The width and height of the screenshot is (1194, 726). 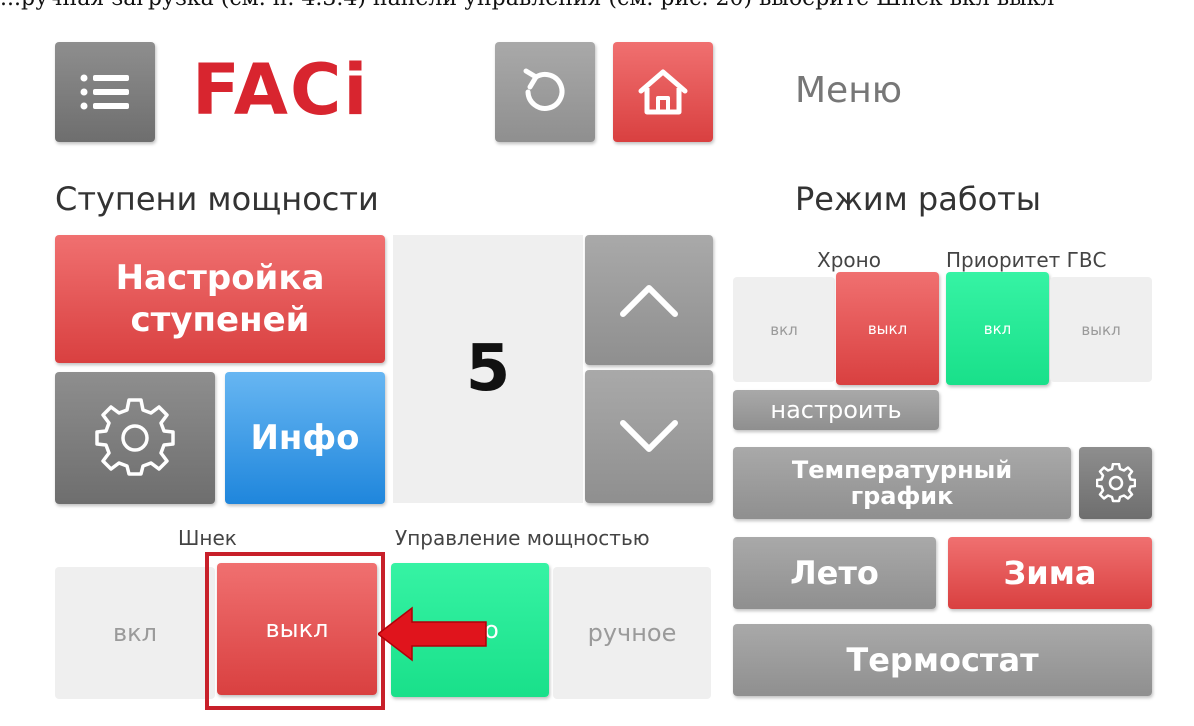 I want to click on chevron-up-icon, so click(x=649, y=301).